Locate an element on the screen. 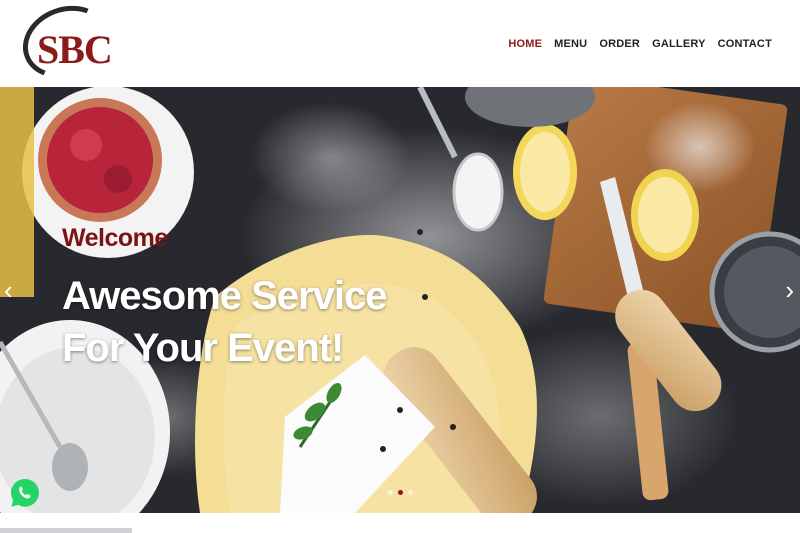 Image resolution: width=800 pixels, height=533 pixels. slider-next-button: › is located at coordinates (789, 290).